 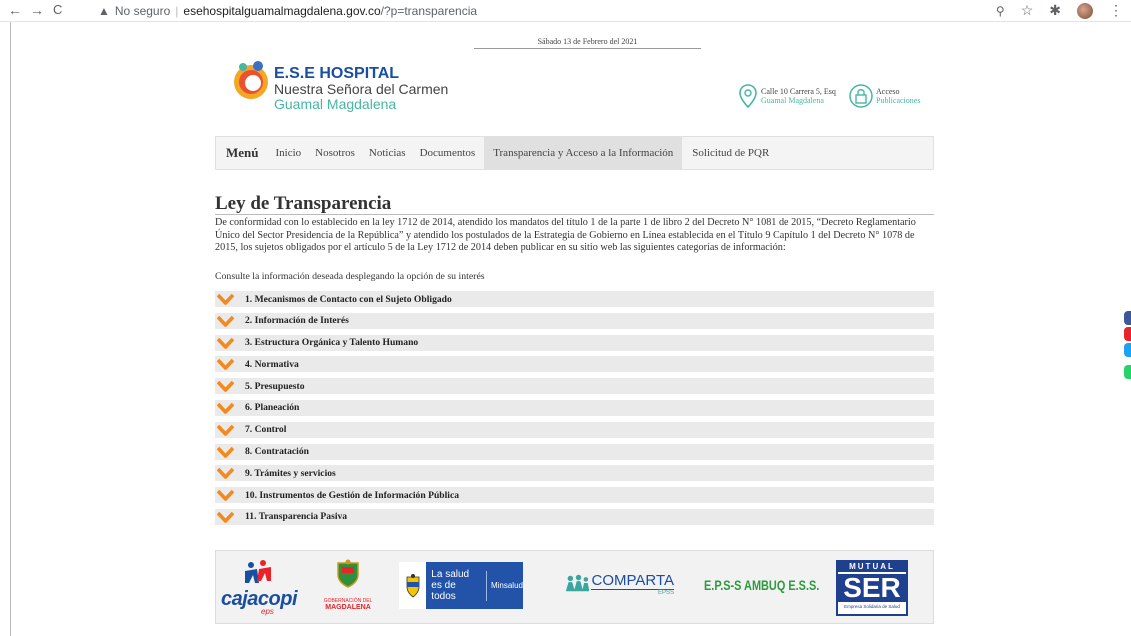 I want to click on gobernacion-line2: MAGDALENA, so click(x=348, y=607).